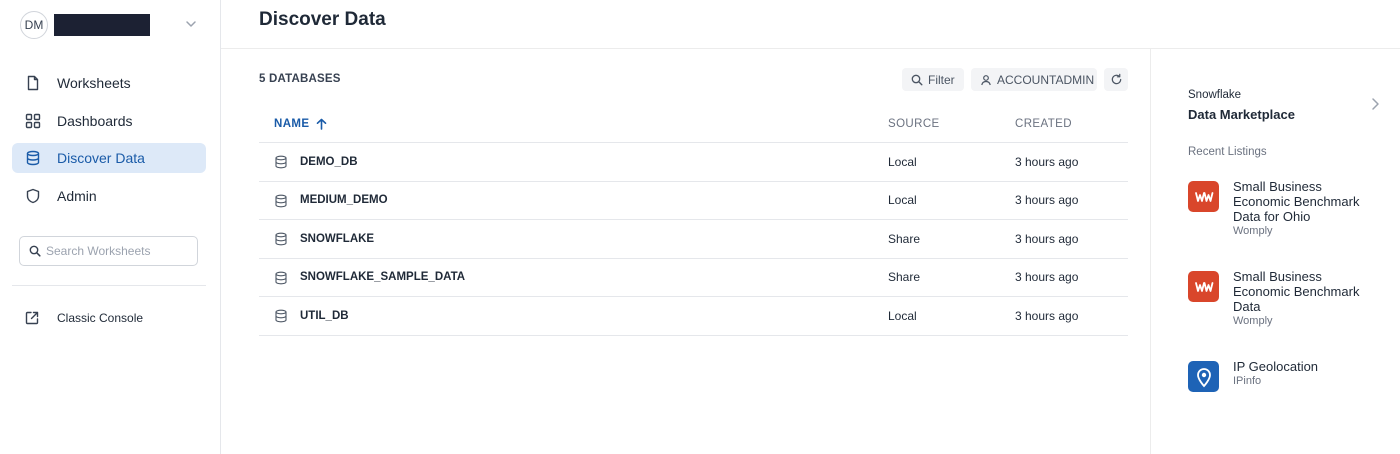 Image resolution: width=1400 pixels, height=454 pixels. I want to click on page-title: Discover Data, so click(322, 19).